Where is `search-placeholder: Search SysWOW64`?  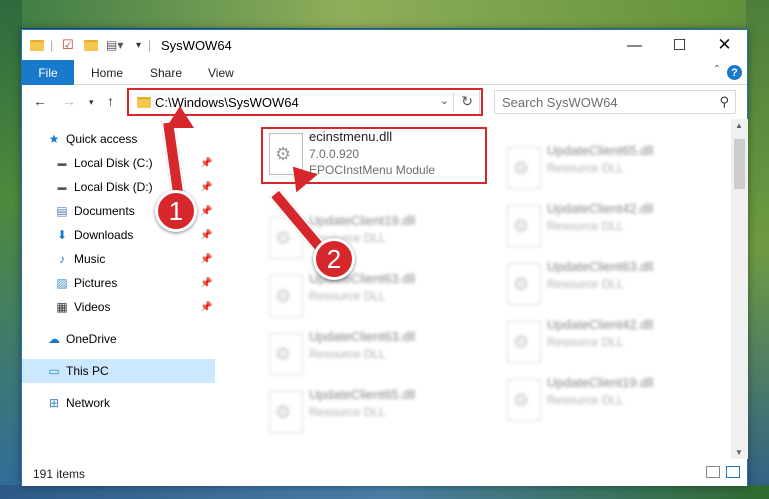
search-placeholder: Search SysWOW64 is located at coordinates (560, 102).